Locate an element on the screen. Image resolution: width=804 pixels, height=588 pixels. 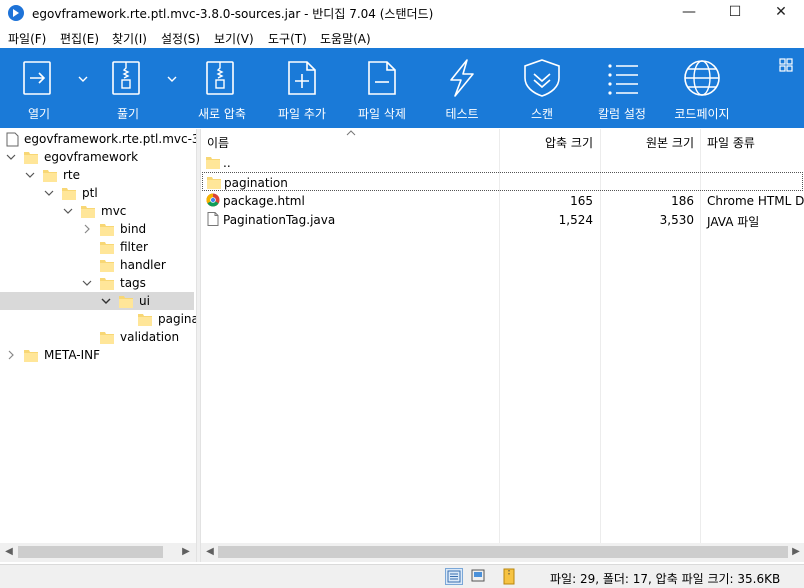
list-horizontal-scrollbar: ◀ ▶ is located at coordinates (502, 552).